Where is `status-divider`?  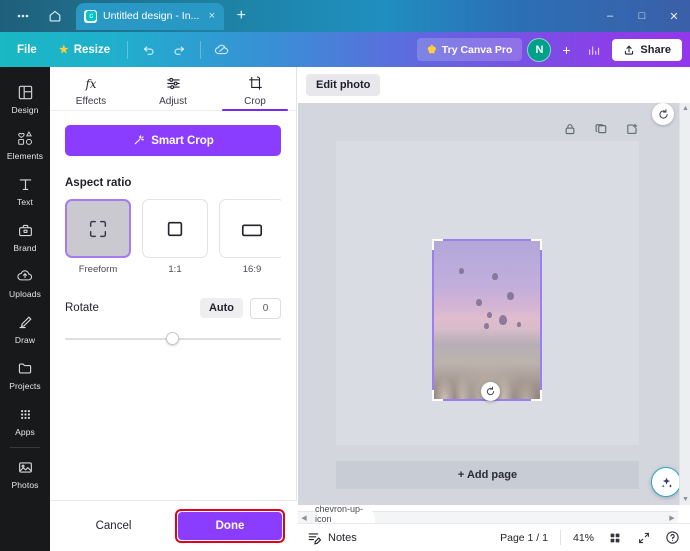 status-divider is located at coordinates (560, 537).